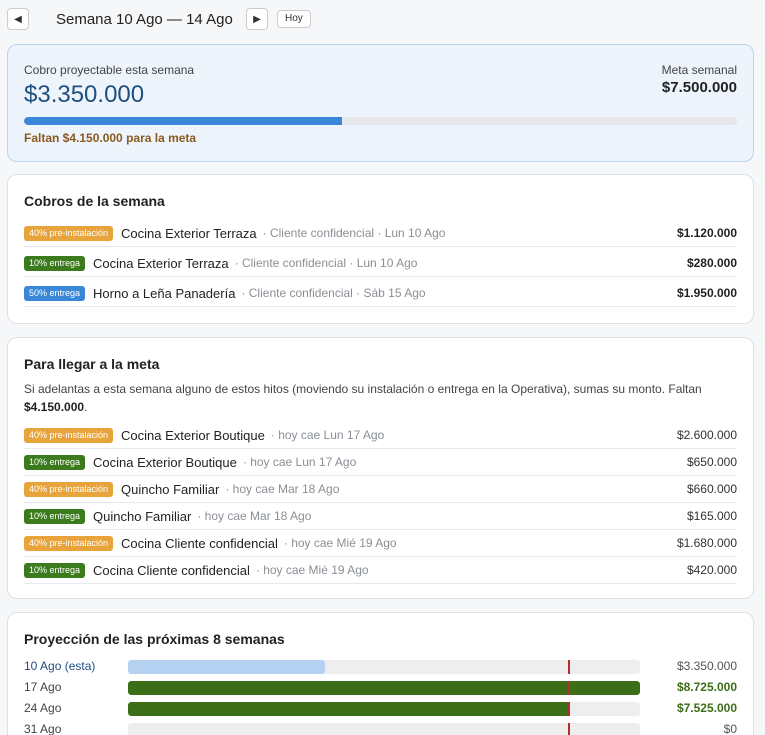 This screenshot has height=735, width=765. What do you see at coordinates (706, 293) in the screenshot?
I see `row-amount: $1.950.000` at bounding box center [706, 293].